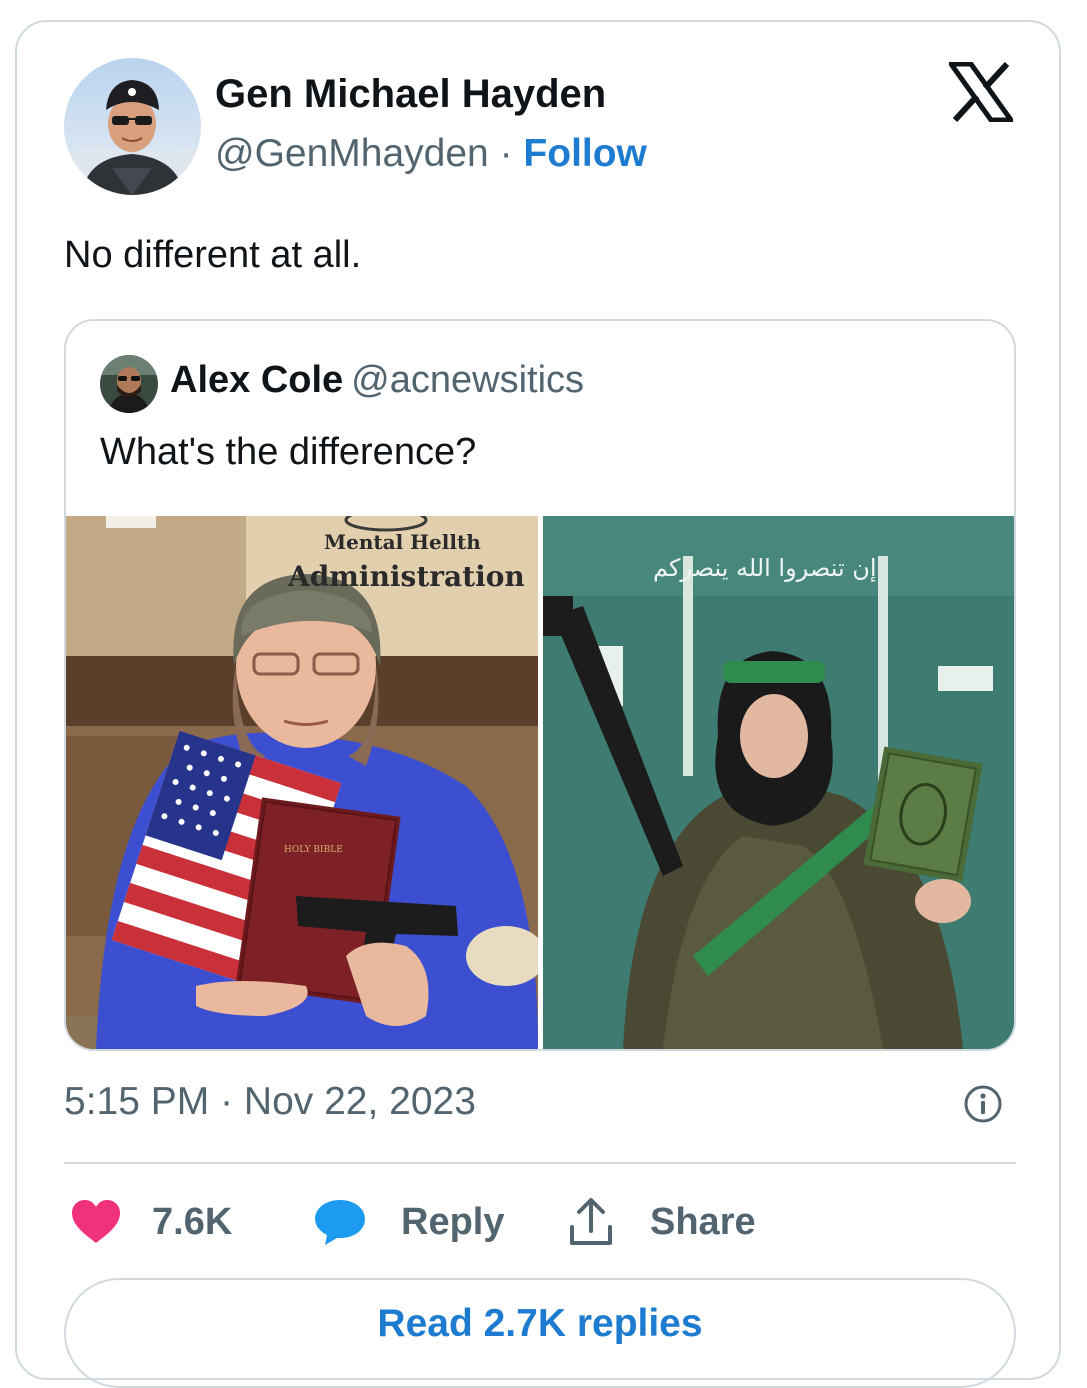 The image size is (1087, 1388). What do you see at coordinates (313, 850) in the screenshot?
I see `bible-label: HOLY BIBLE` at bounding box center [313, 850].